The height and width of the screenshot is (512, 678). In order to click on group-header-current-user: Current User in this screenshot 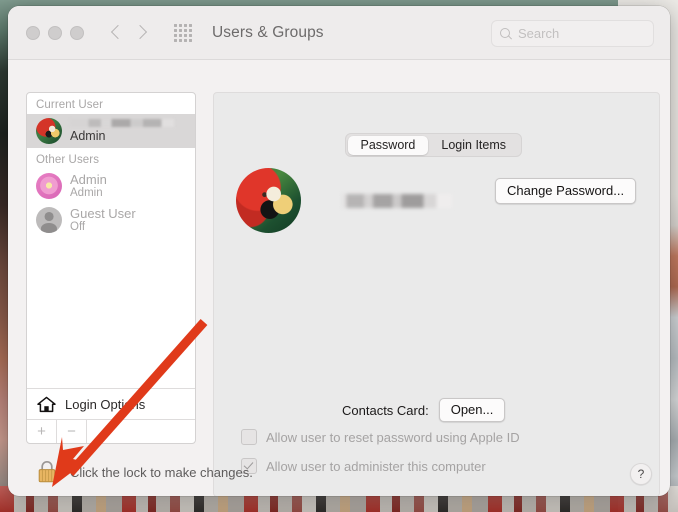, I will do `click(70, 105)`.